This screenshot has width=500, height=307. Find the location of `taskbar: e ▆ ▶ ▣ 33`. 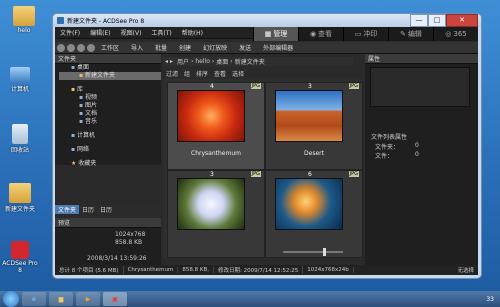

taskbar: e ▆ ▶ ▣ 33 is located at coordinates (250, 299).